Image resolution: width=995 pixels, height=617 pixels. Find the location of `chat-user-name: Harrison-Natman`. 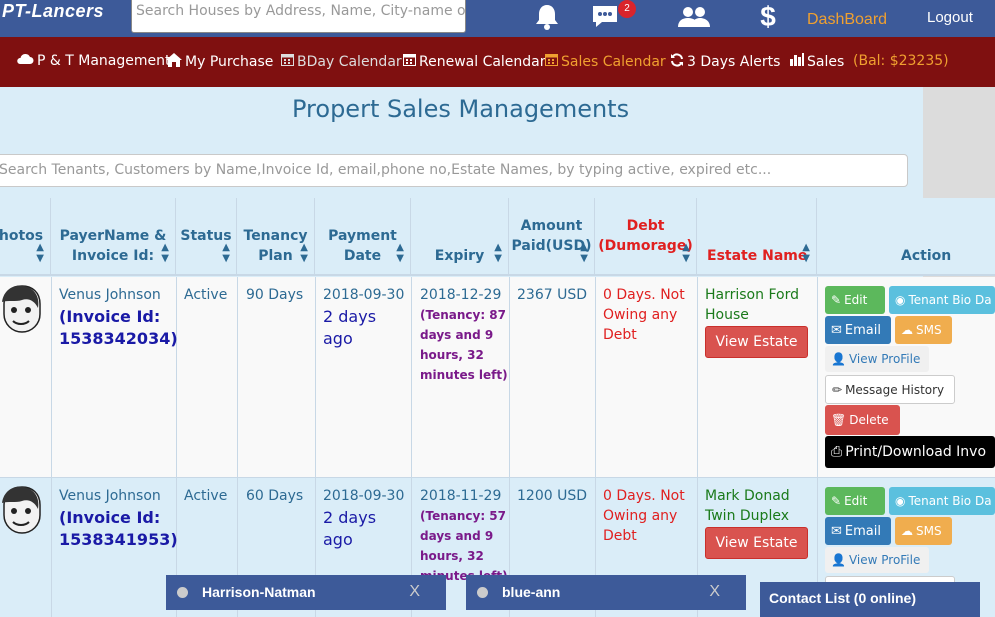

chat-user-name: Harrison-Natman is located at coordinates (259, 592).